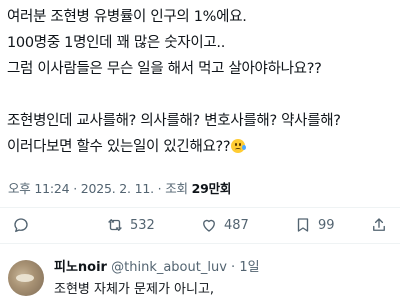 This screenshot has height=300, width=400. I want to click on post-time: 오후 11:24, so click(39, 188).